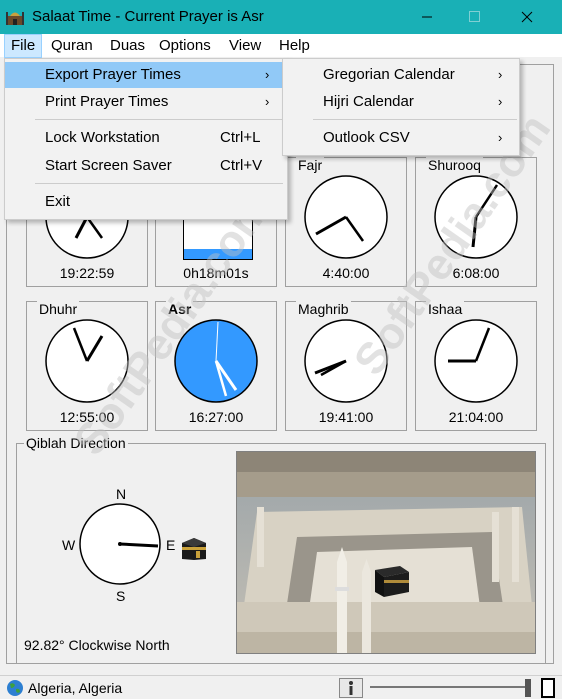 This screenshot has width=562, height=699. Describe the element at coordinates (281, 17) in the screenshot. I see `title-bar: Salaat Time - Current Prayer is Asr` at that location.